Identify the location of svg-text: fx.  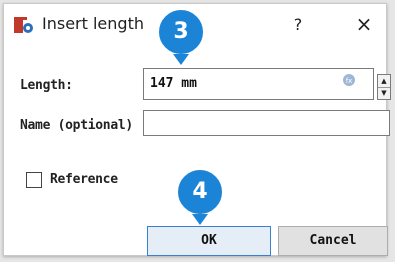
(349, 81).